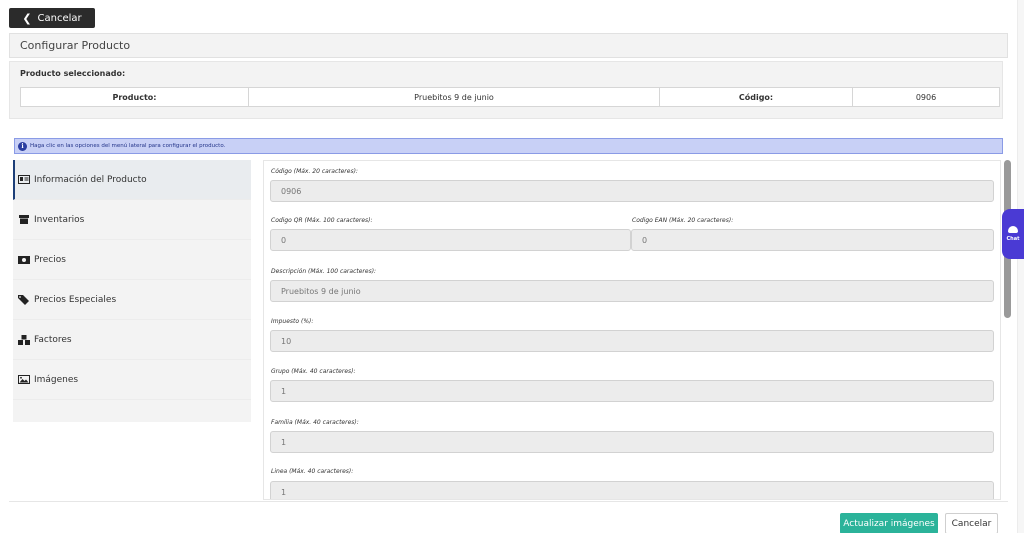 The image size is (1024, 533). I want to click on sidebar-item-label: Factores, so click(53, 339).